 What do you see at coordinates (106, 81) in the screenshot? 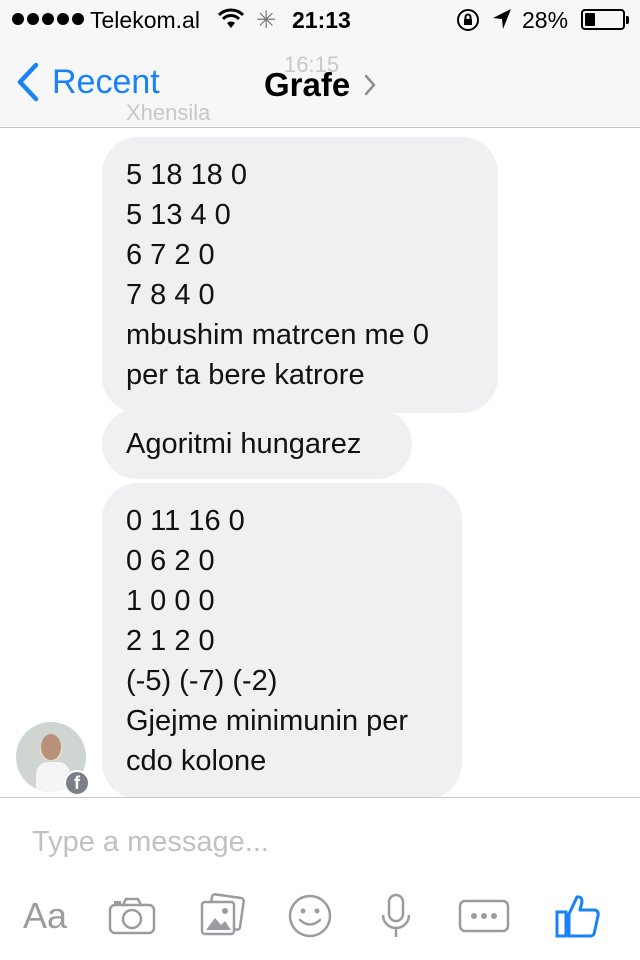
I see `back-label: Recent` at bounding box center [106, 81].